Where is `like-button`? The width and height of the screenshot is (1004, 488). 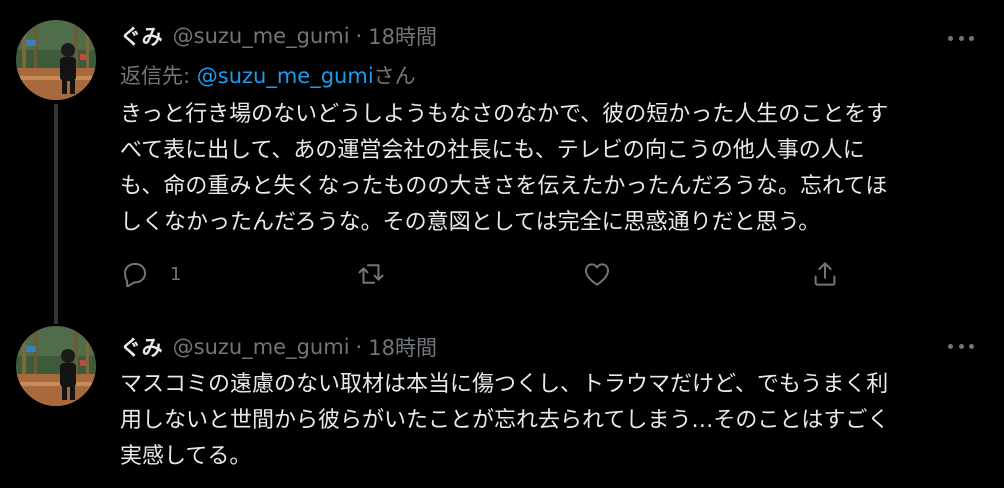
like-button is located at coordinates (597, 274).